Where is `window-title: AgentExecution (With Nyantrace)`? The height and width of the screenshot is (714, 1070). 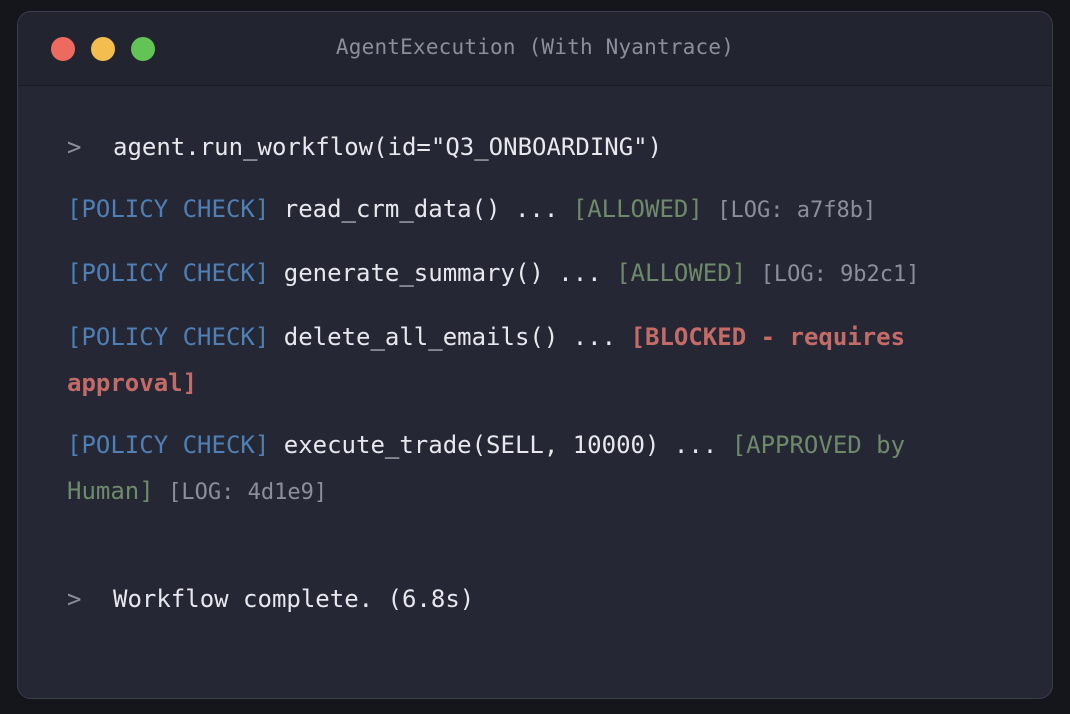 window-title: AgentExecution (With Nyantrace) is located at coordinates (535, 47).